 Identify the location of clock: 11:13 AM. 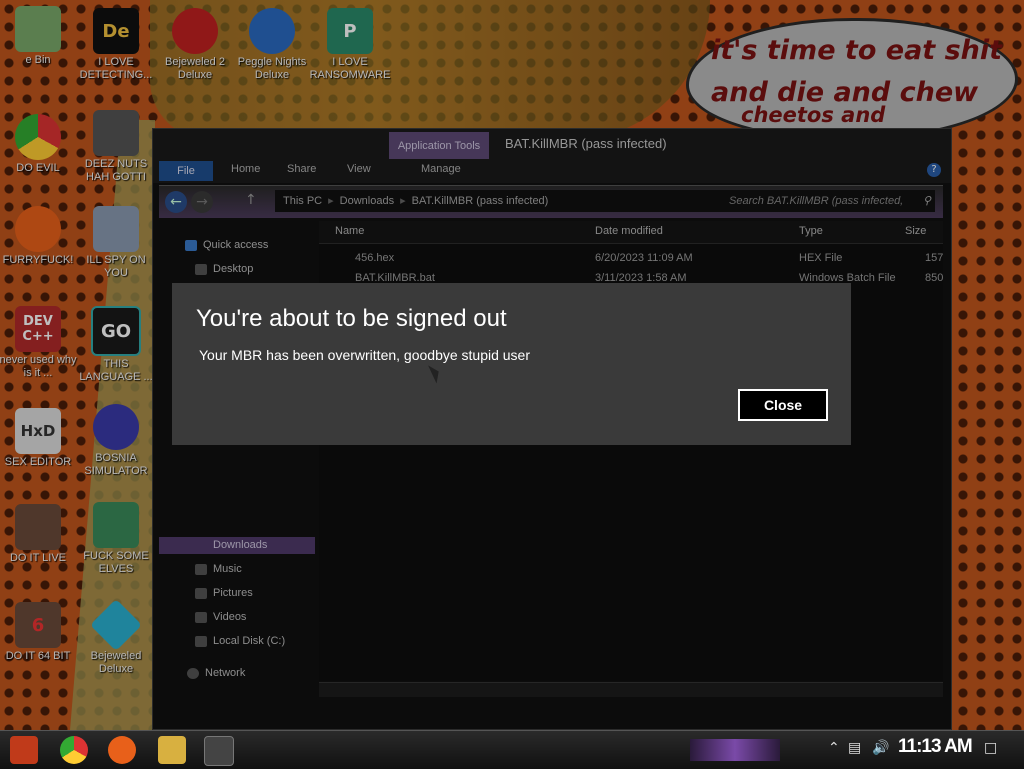
(935, 747).